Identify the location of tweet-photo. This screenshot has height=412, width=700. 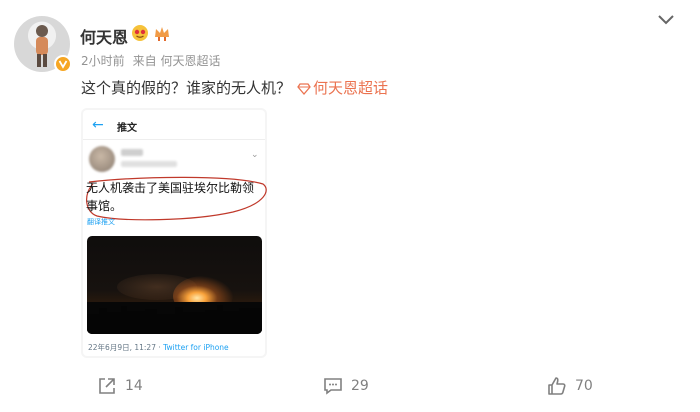
(174, 285).